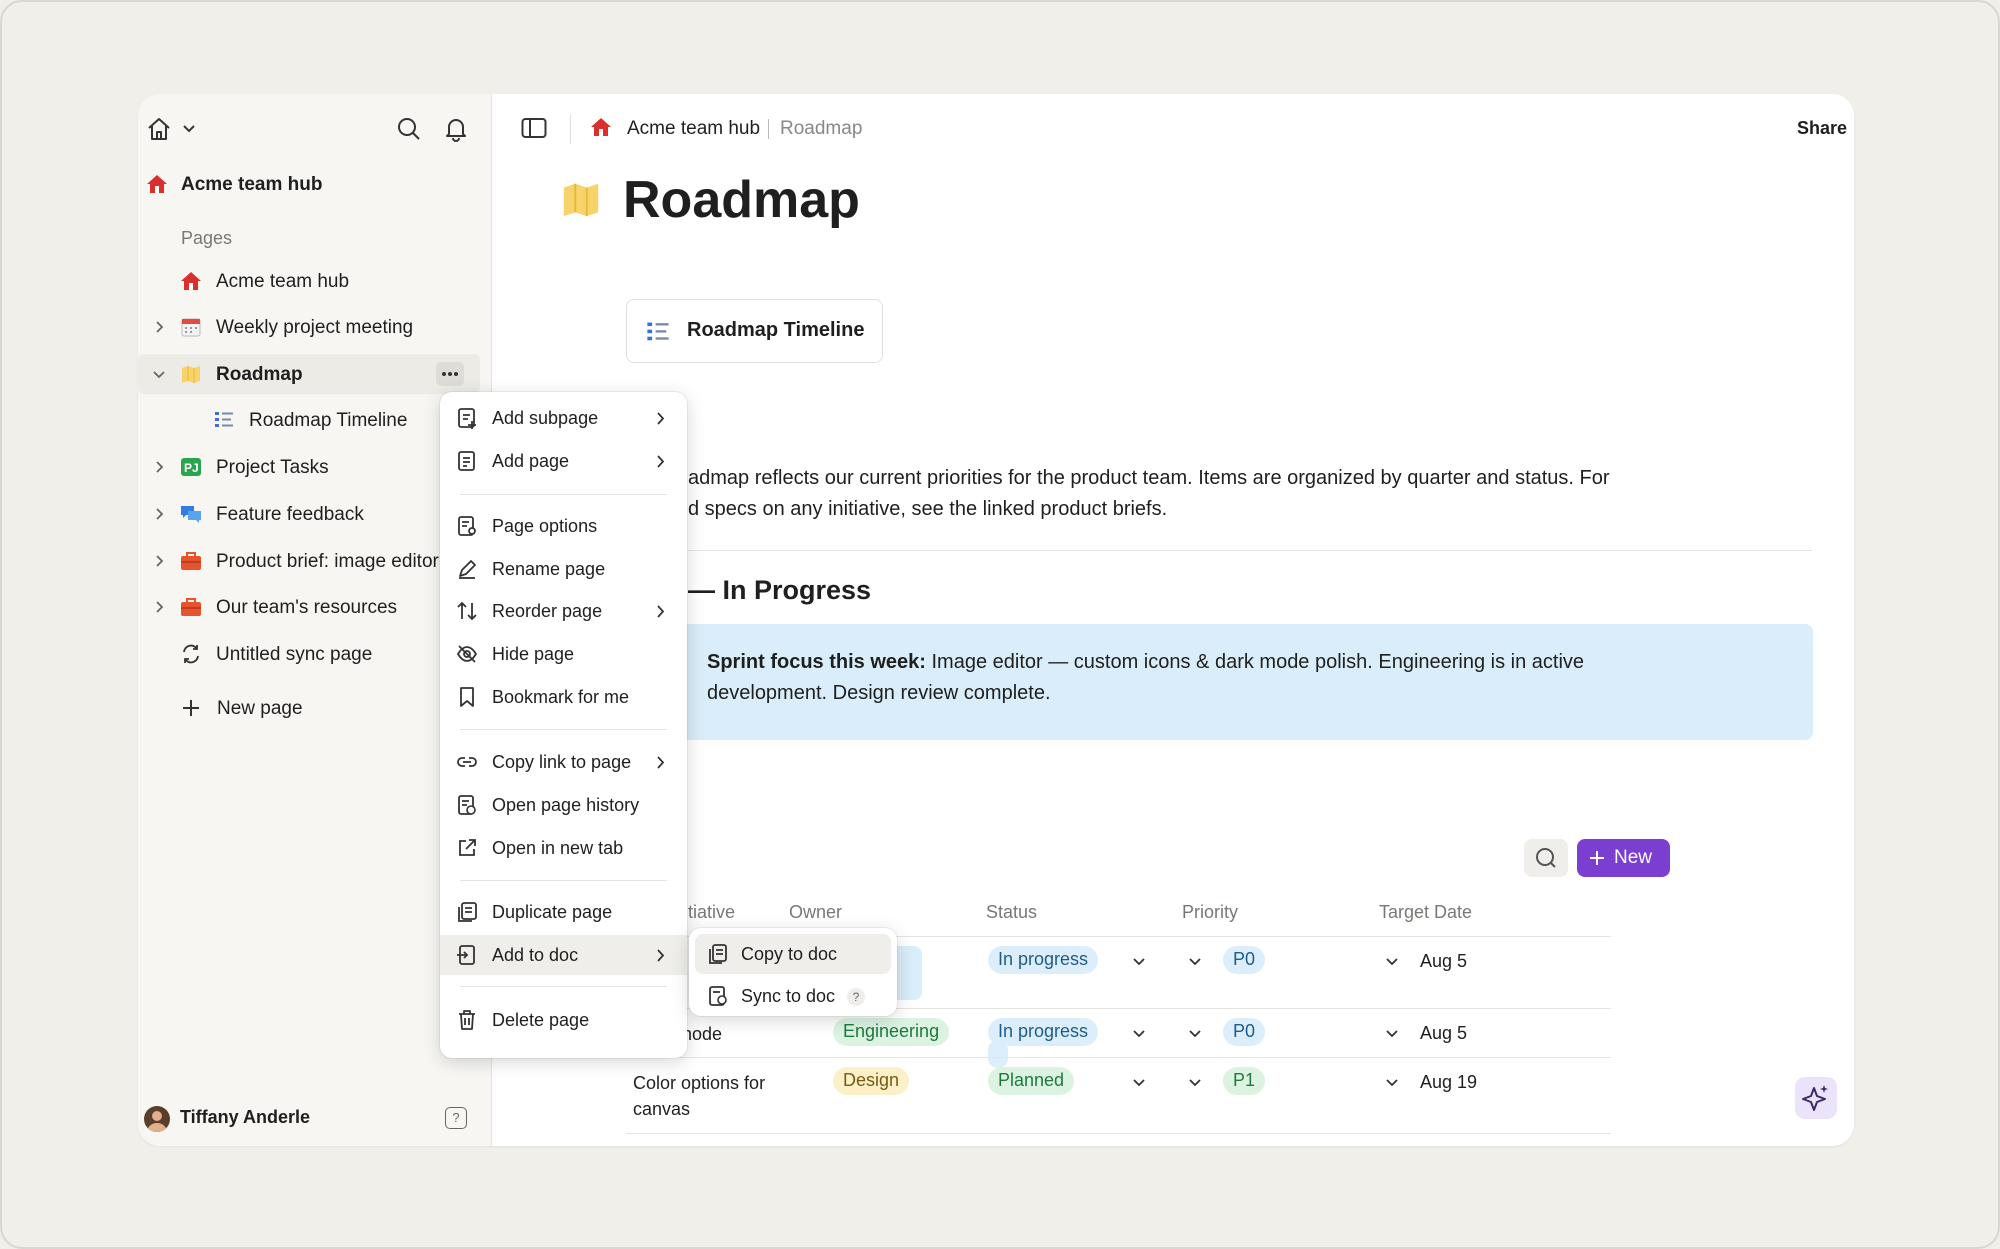  I want to click on sidebar-item-label: Project Tasks, so click(272, 467).